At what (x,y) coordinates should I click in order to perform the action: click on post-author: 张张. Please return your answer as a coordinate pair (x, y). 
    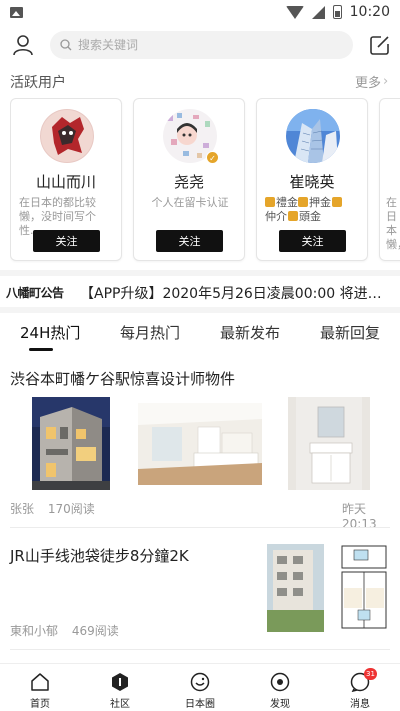
    Looking at the image, I should click on (22, 509).